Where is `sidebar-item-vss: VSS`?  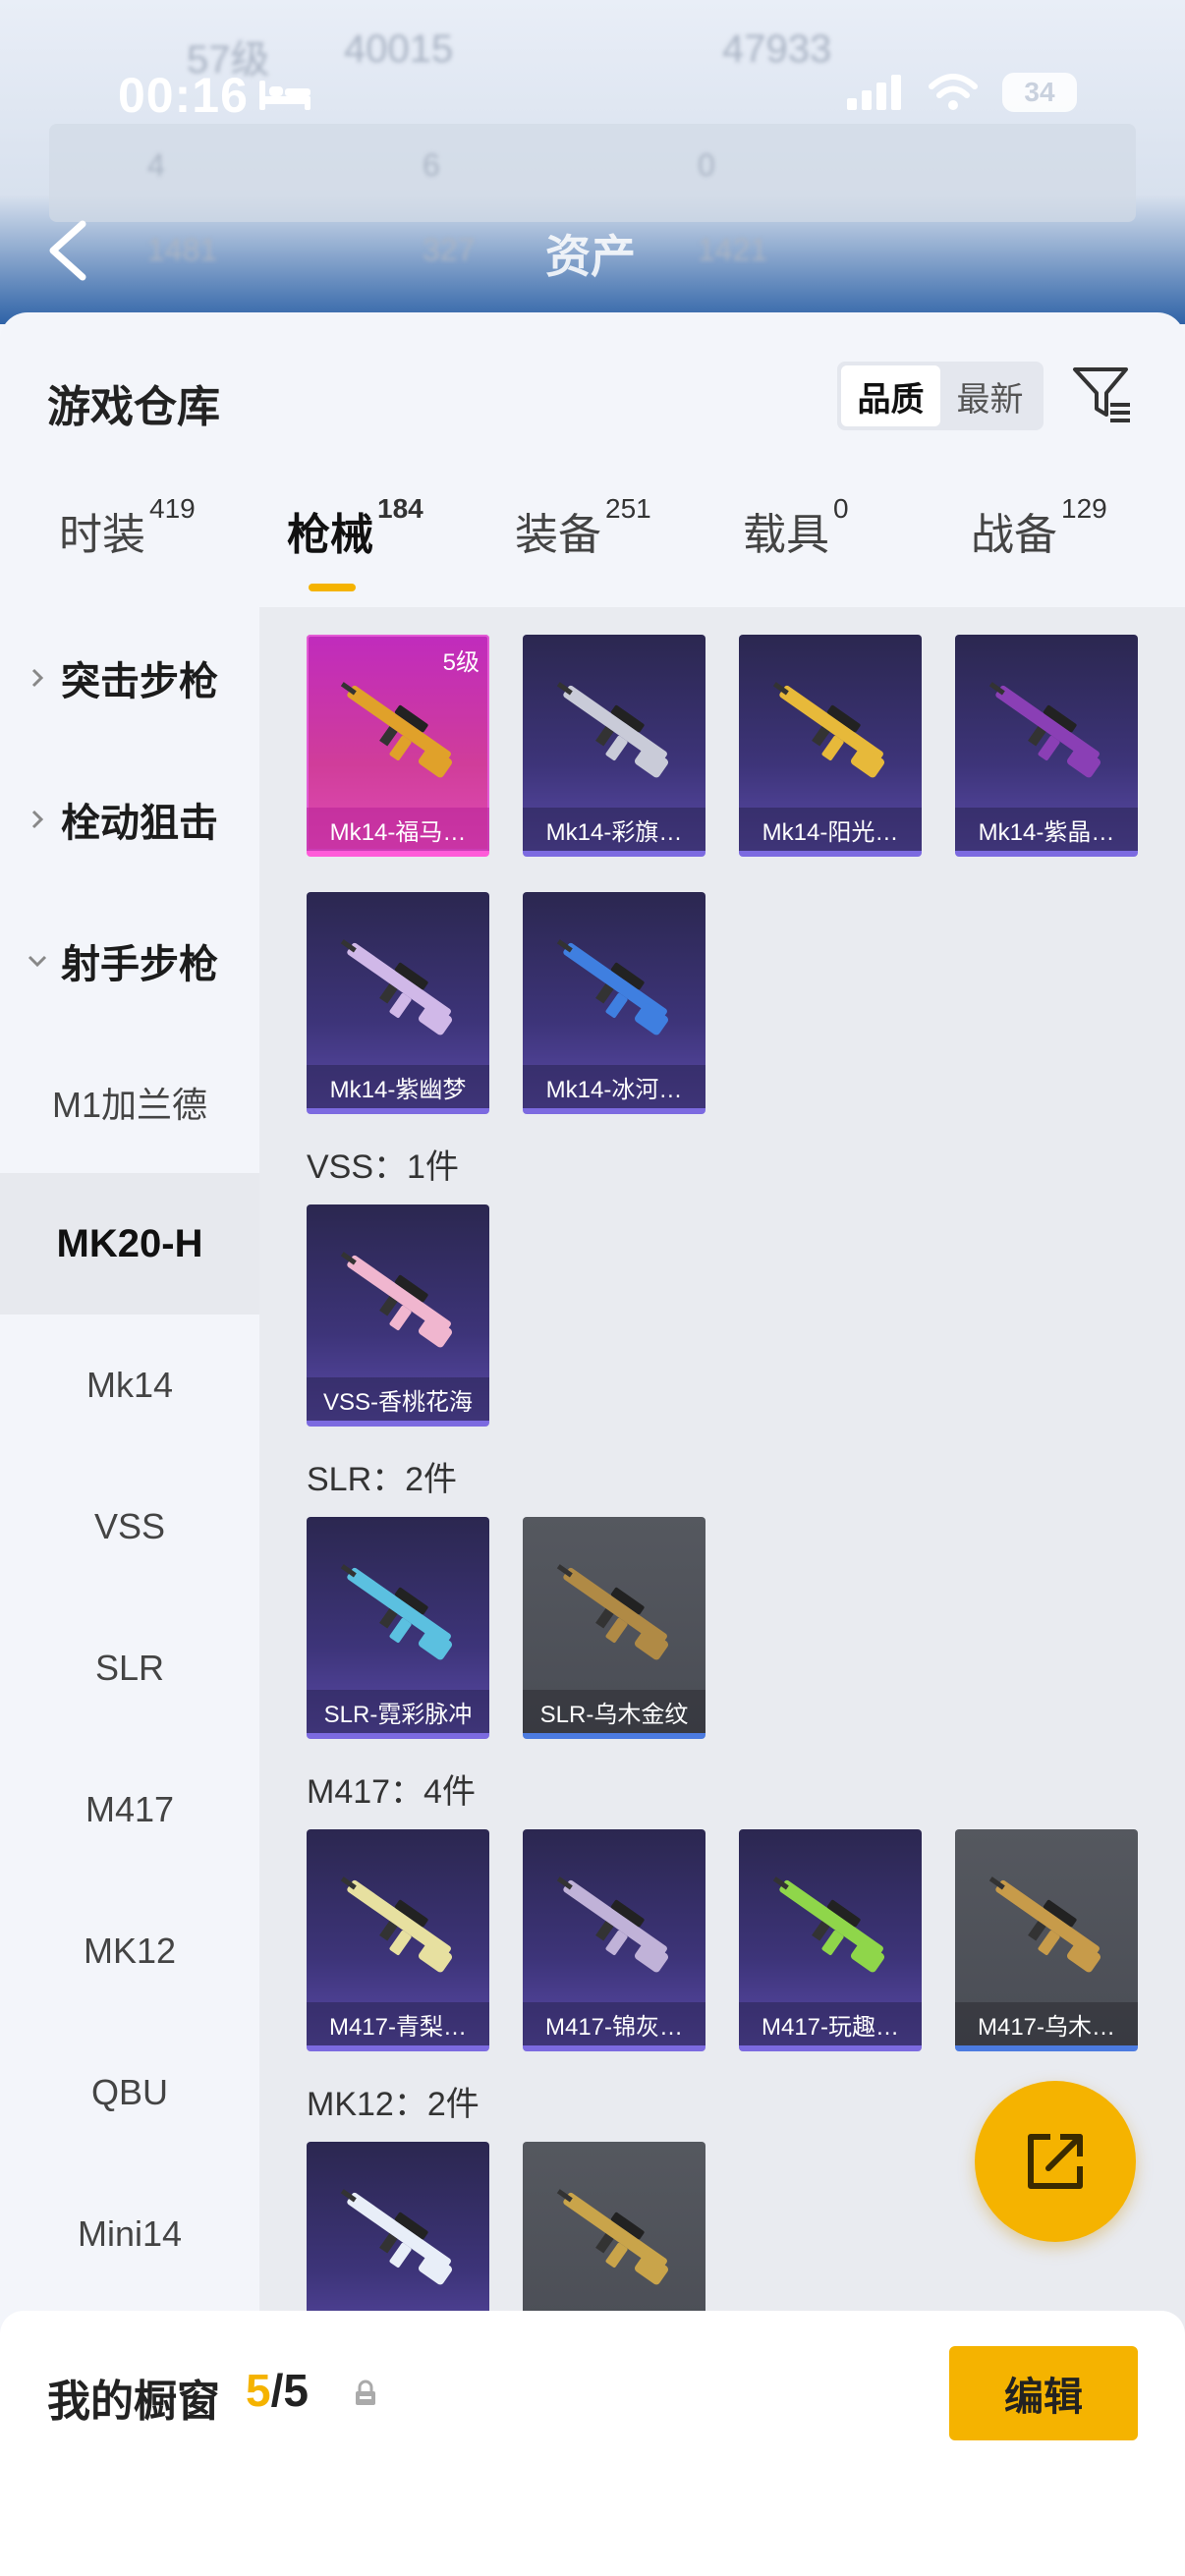 sidebar-item-vss: VSS is located at coordinates (130, 1526).